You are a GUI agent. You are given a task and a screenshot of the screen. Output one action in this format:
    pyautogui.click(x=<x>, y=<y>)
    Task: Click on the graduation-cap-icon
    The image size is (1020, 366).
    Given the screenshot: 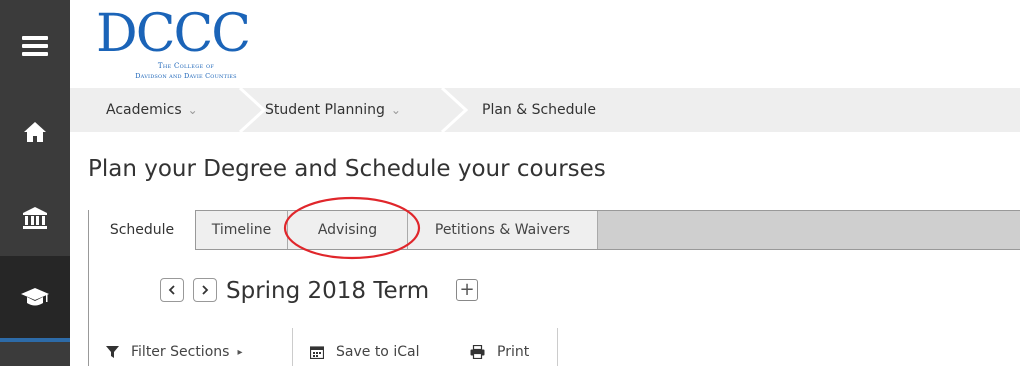 What is the action you would take?
    pyautogui.click(x=35, y=297)
    